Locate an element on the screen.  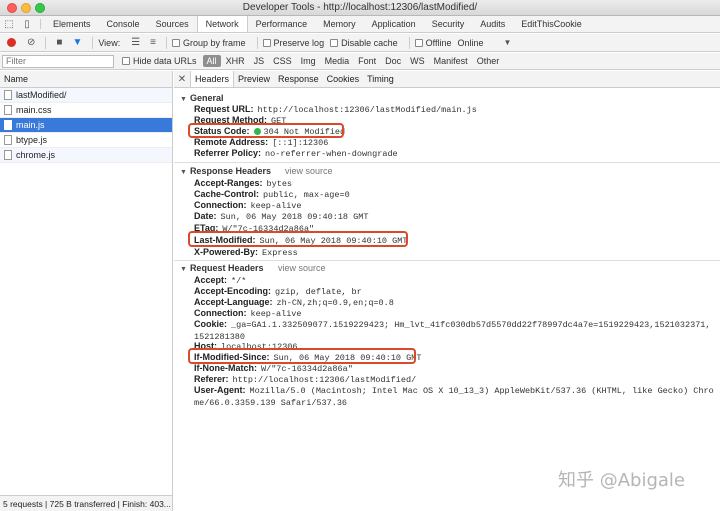
header-key: X-Powered-By: is located at coordinates (226, 252).